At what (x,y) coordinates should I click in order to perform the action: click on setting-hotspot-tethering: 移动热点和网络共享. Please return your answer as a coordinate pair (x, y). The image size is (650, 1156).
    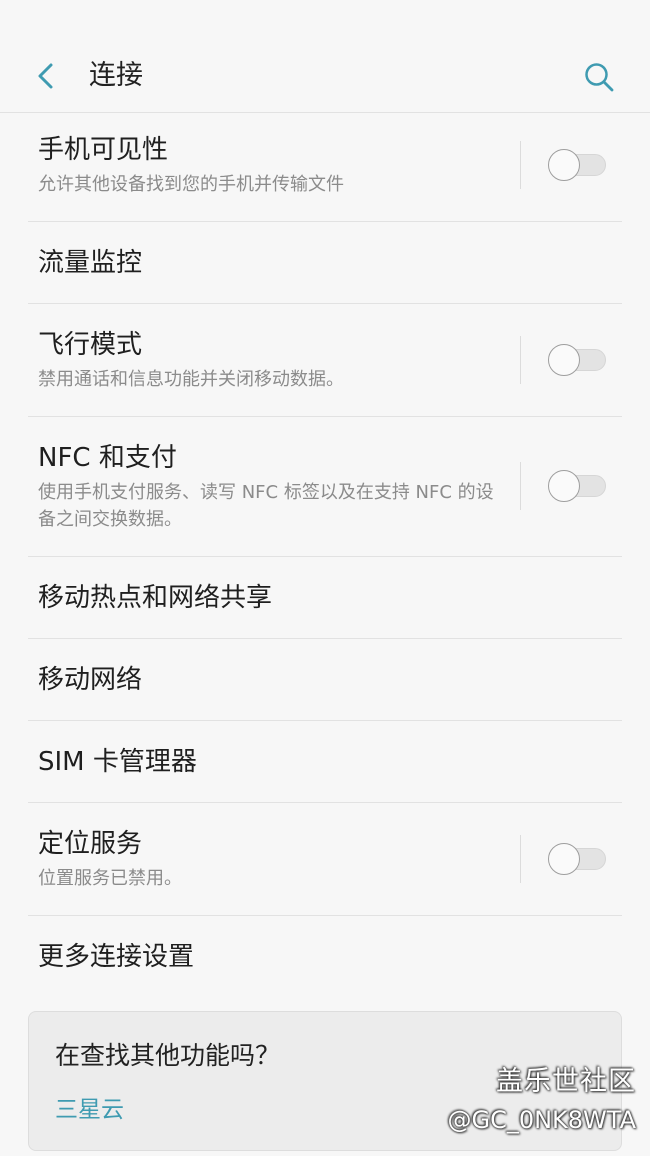
    Looking at the image, I should click on (325, 598).